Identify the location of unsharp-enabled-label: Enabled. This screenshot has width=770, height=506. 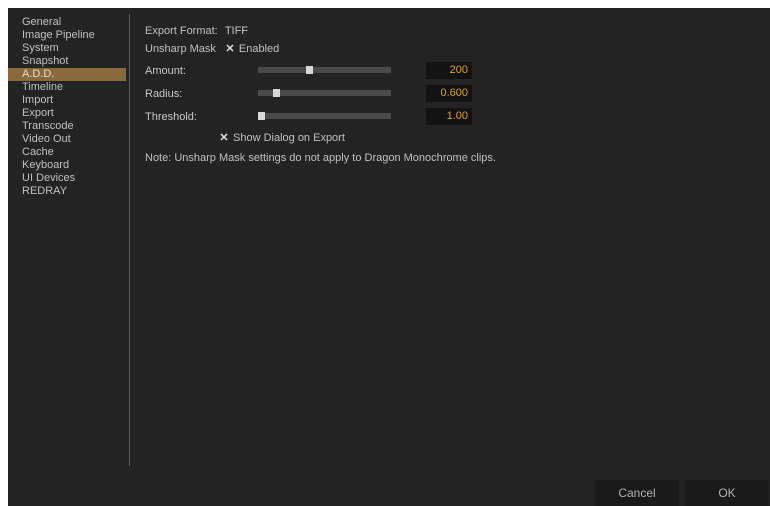
(259, 49).